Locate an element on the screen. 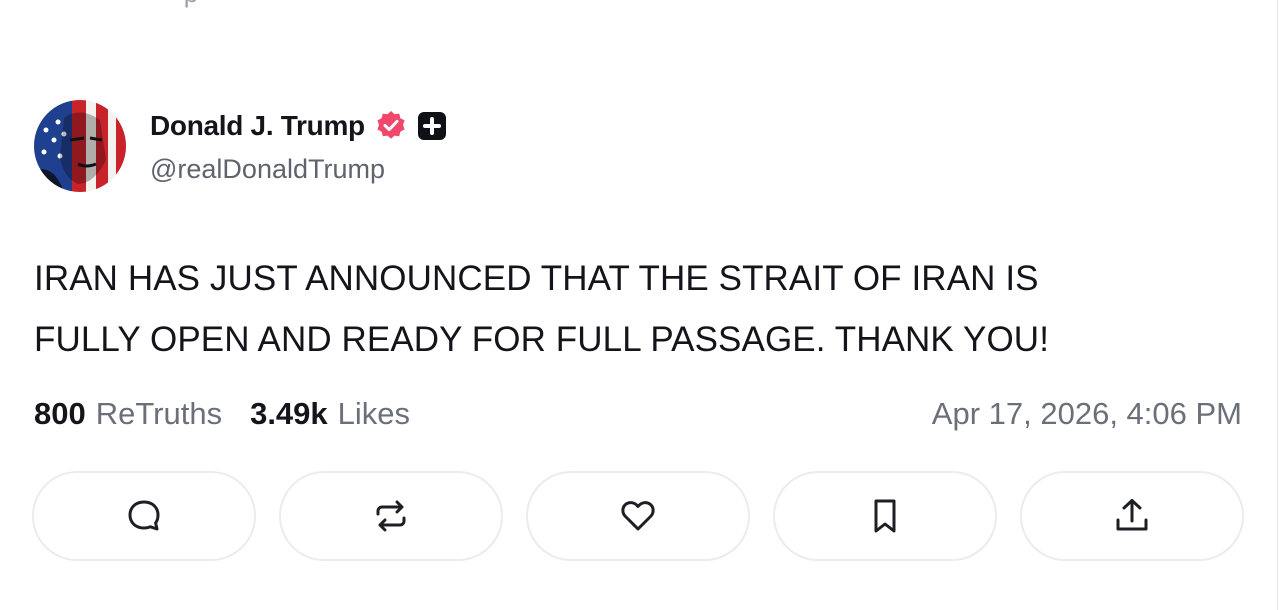  post-header: Donald J. Trump @realDonaldTrump is located at coordinates (240, 146).